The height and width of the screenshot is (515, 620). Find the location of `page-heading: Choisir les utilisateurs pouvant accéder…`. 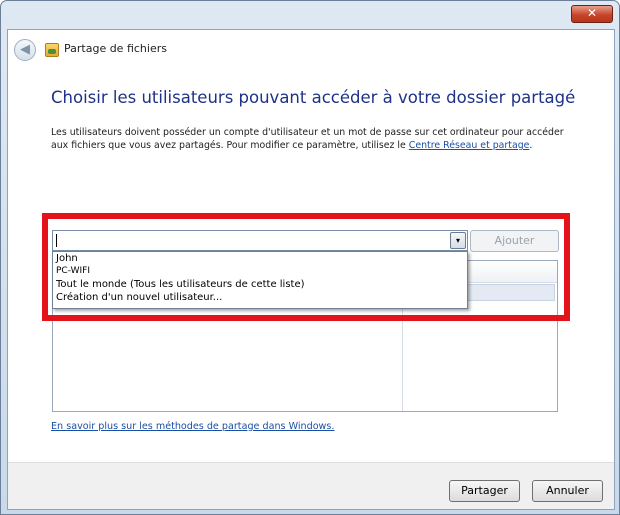

page-heading: Choisir les utilisateurs pouvant accéder… is located at coordinates (313, 97).